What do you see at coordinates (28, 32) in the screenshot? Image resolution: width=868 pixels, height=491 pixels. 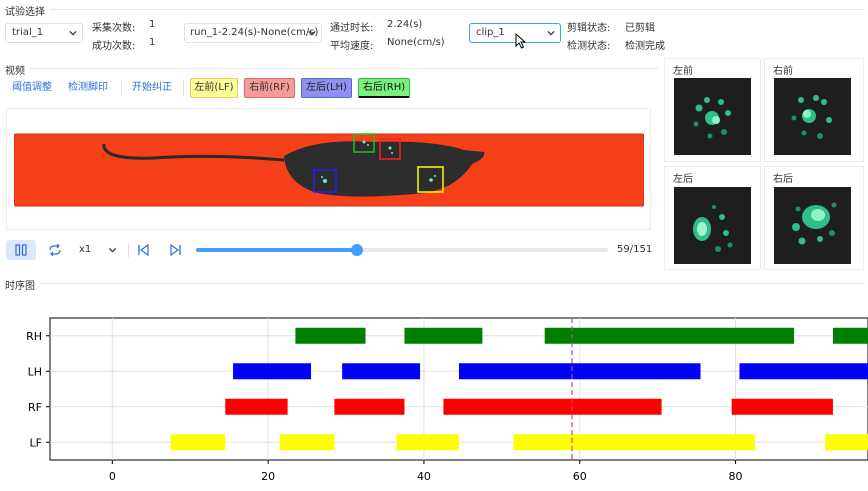 I see `trial-select-value: trial_1` at bounding box center [28, 32].